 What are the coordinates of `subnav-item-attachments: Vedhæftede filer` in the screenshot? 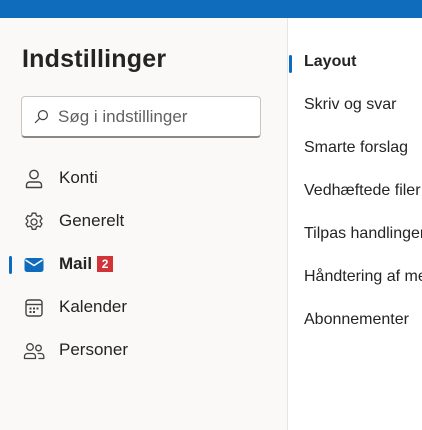 It's located at (355, 192).